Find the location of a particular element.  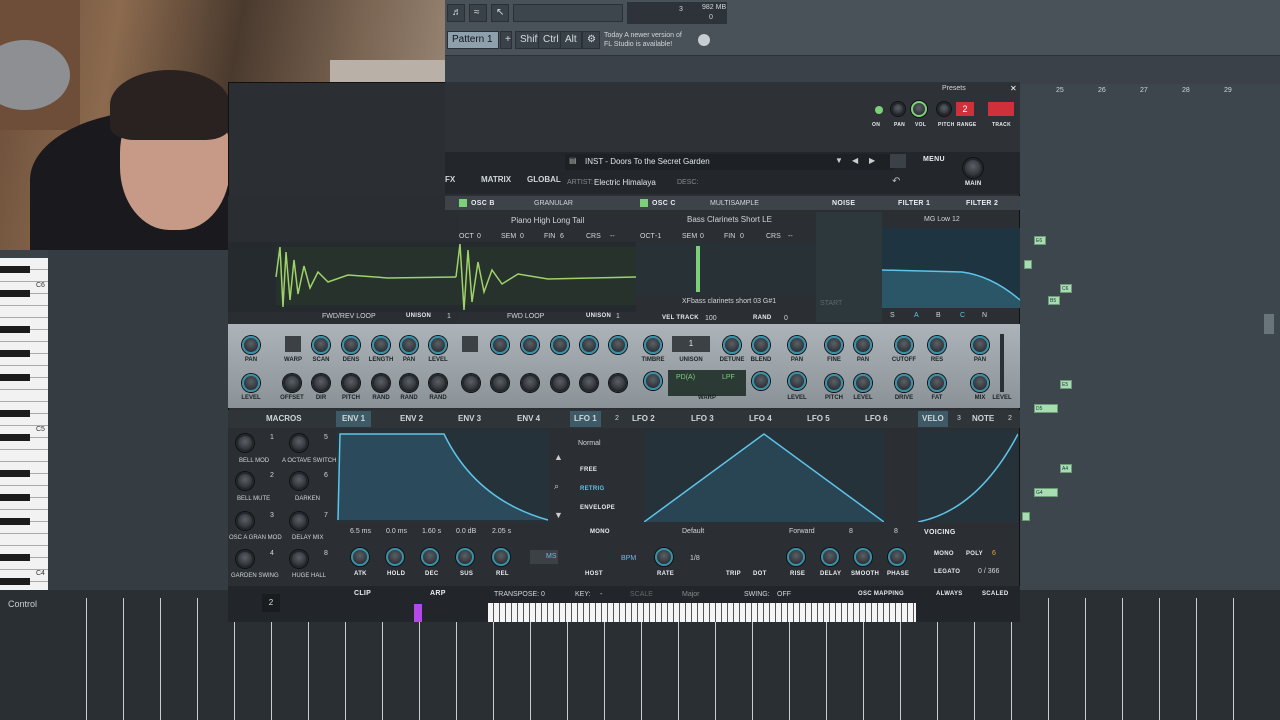

voicing-mono: MONO is located at coordinates (944, 554).